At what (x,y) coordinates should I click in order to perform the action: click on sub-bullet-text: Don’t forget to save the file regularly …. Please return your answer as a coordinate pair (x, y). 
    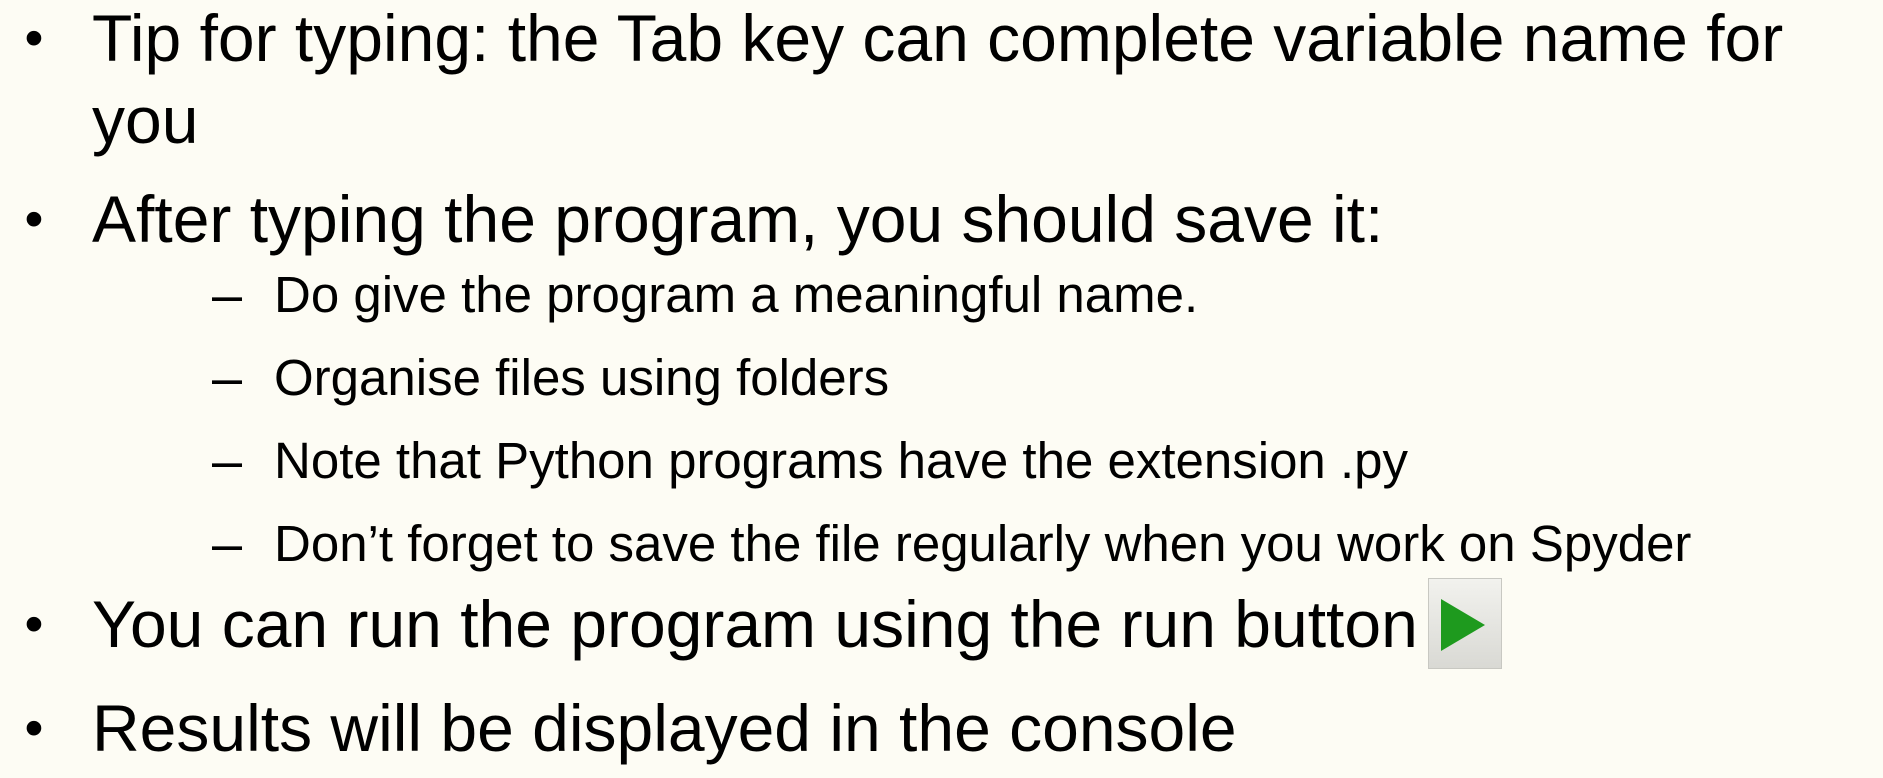
    Looking at the image, I should click on (983, 543).